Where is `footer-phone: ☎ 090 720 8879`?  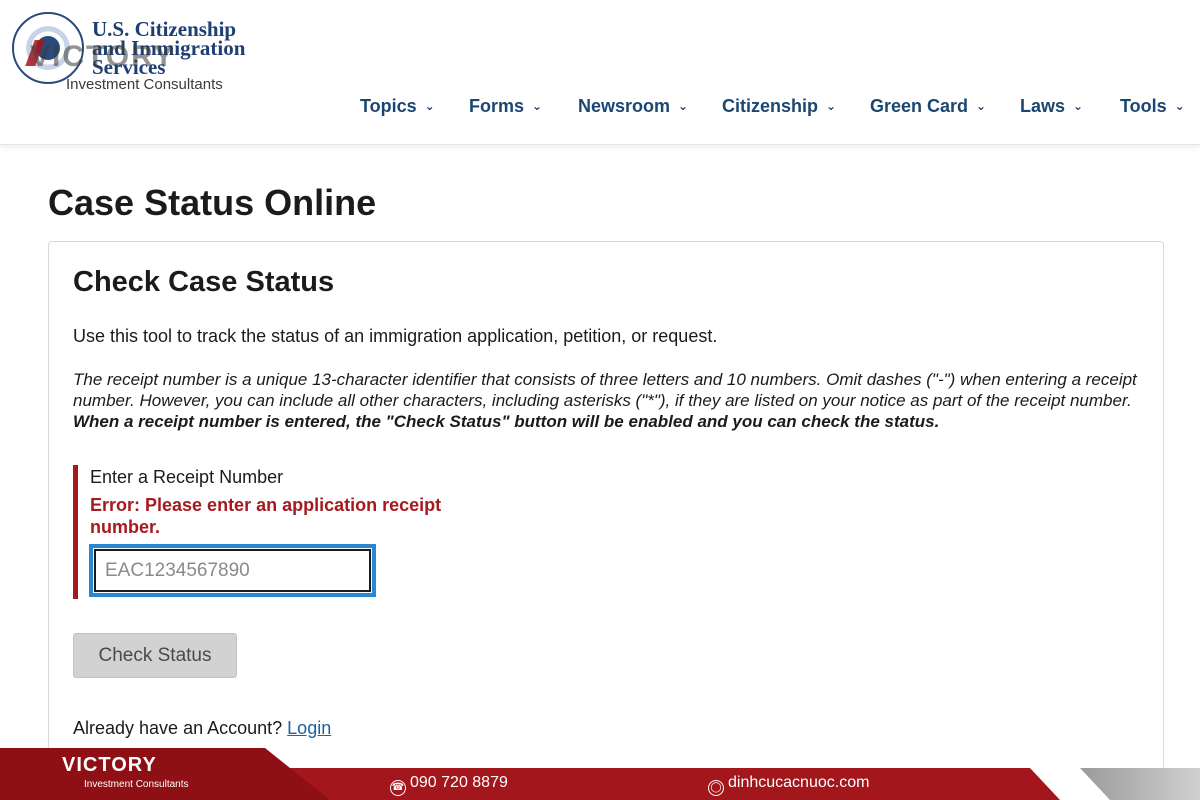 footer-phone: ☎ 090 720 8879 is located at coordinates (449, 785).